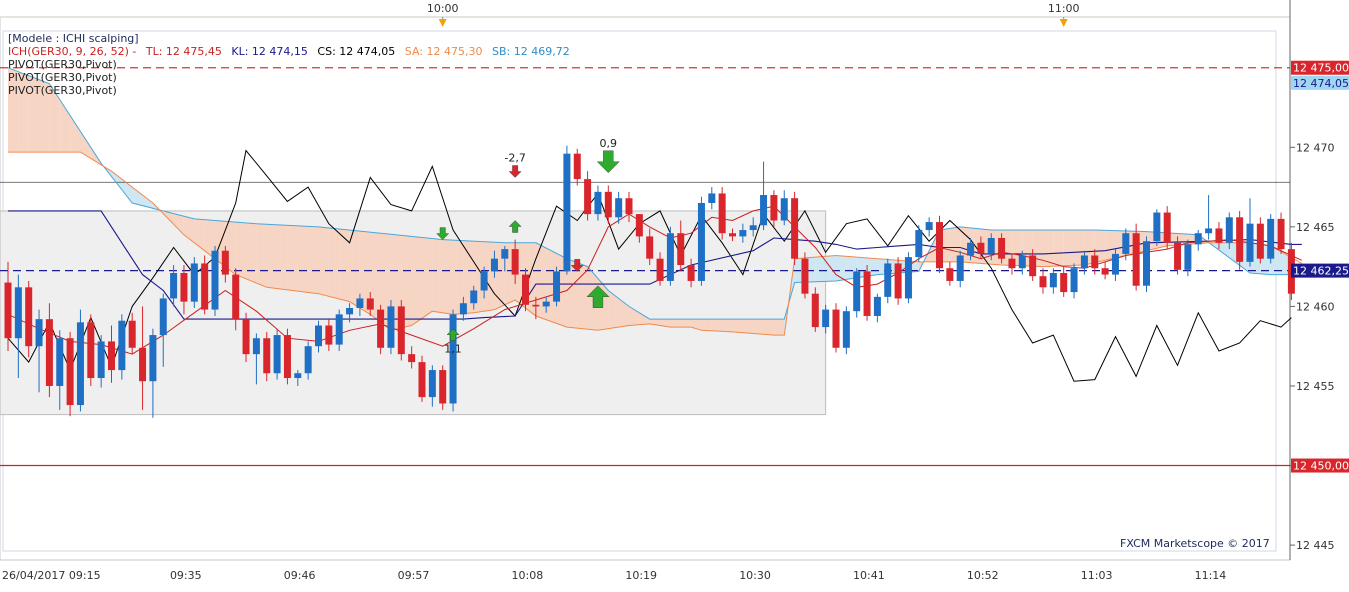 This screenshot has width=1349, height=592. I want to click on x-tick-label: 09:57, so click(414, 575).